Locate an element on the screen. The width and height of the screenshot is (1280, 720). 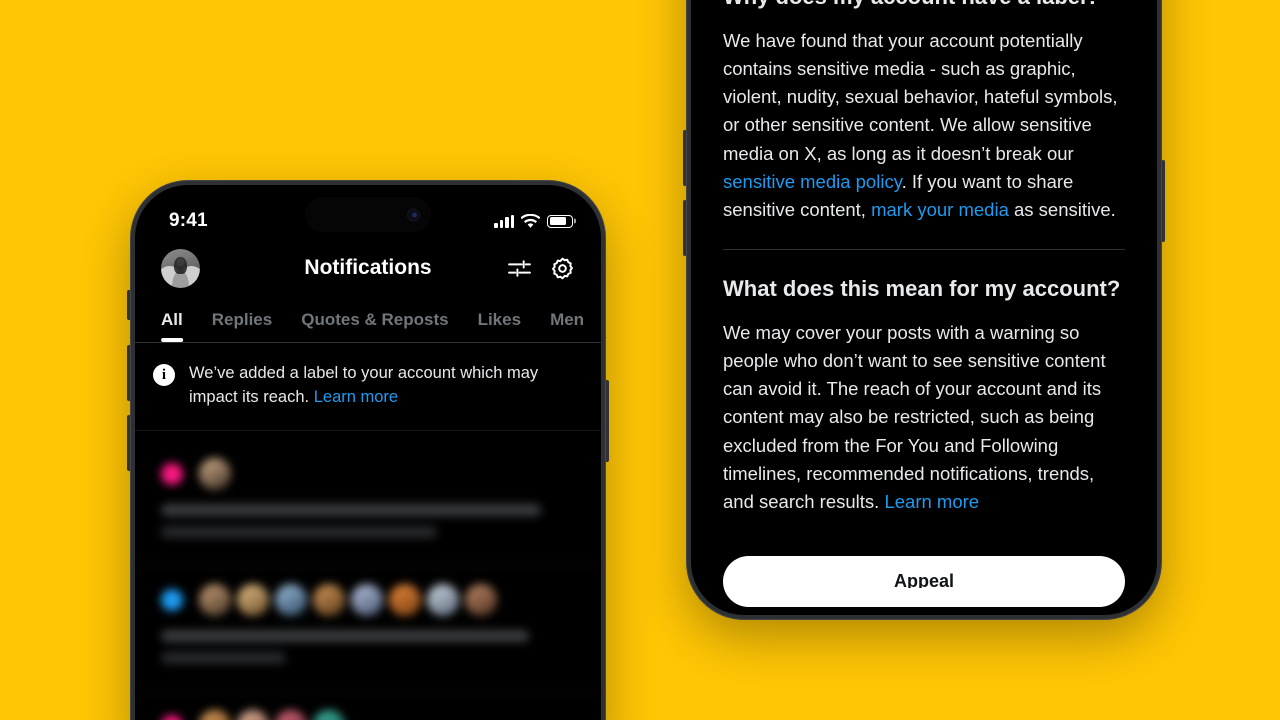
notifications-list is located at coordinates (368, 575).